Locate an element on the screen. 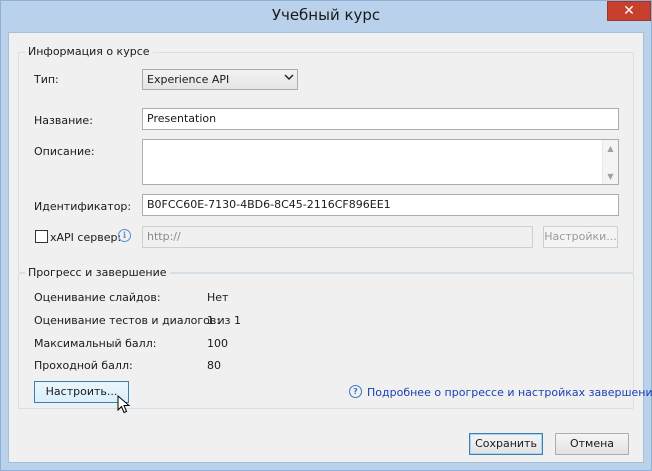 This screenshot has height=471, width=652. info-icon: i is located at coordinates (124, 235).